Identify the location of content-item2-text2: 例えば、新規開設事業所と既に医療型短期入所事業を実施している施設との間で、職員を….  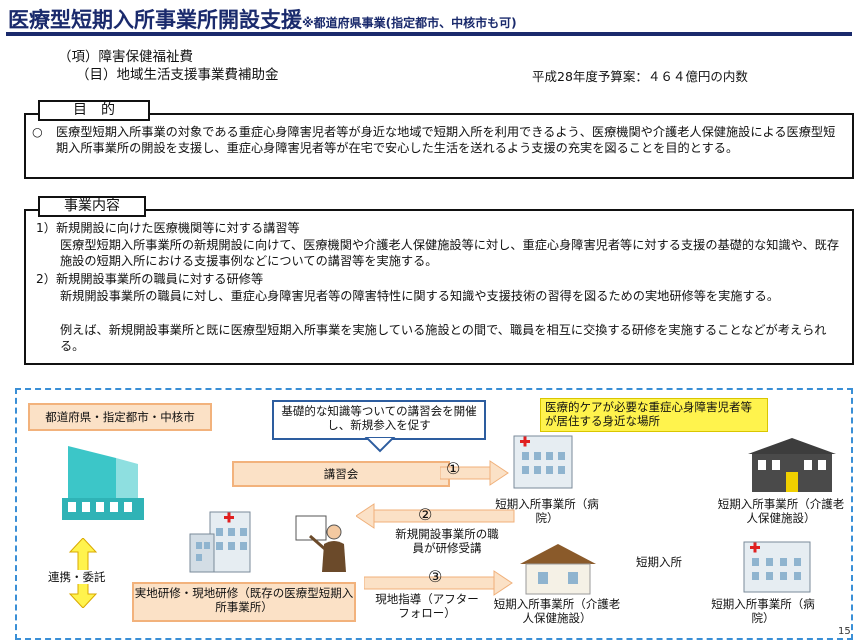
(443, 338).